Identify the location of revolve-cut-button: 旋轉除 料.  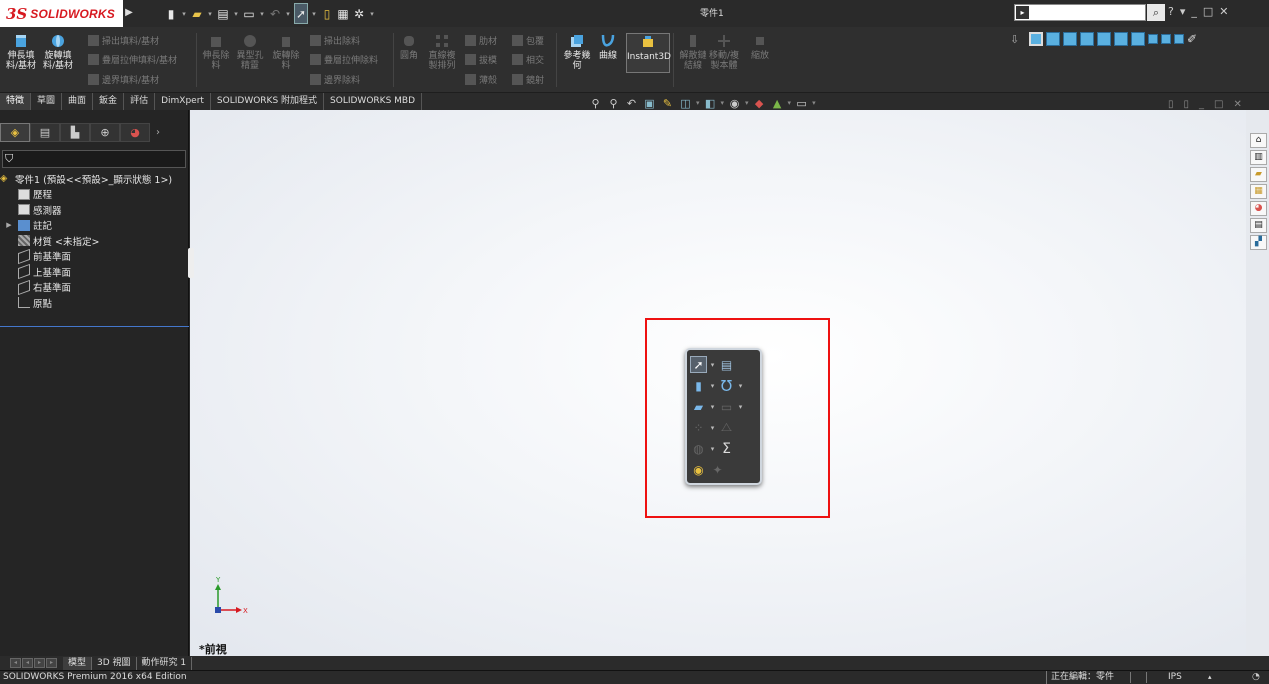
(286, 52).